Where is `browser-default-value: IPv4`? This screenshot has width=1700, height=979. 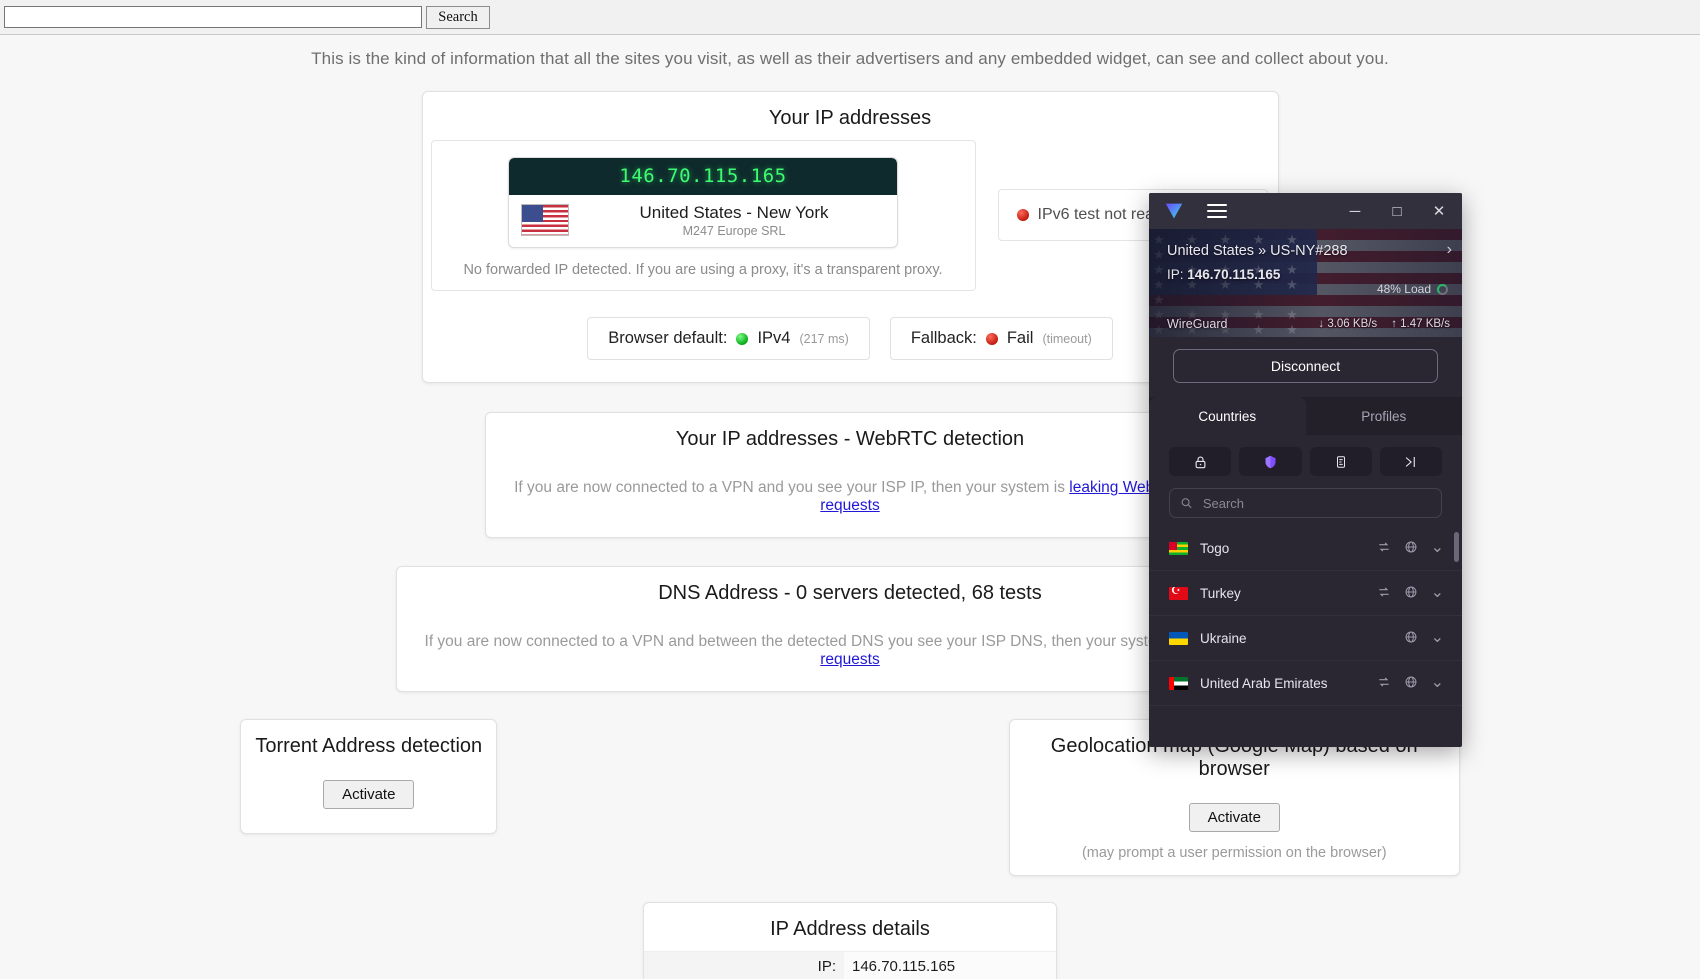
browser-default-value: IPv4 is located at coordinates (774, 338).